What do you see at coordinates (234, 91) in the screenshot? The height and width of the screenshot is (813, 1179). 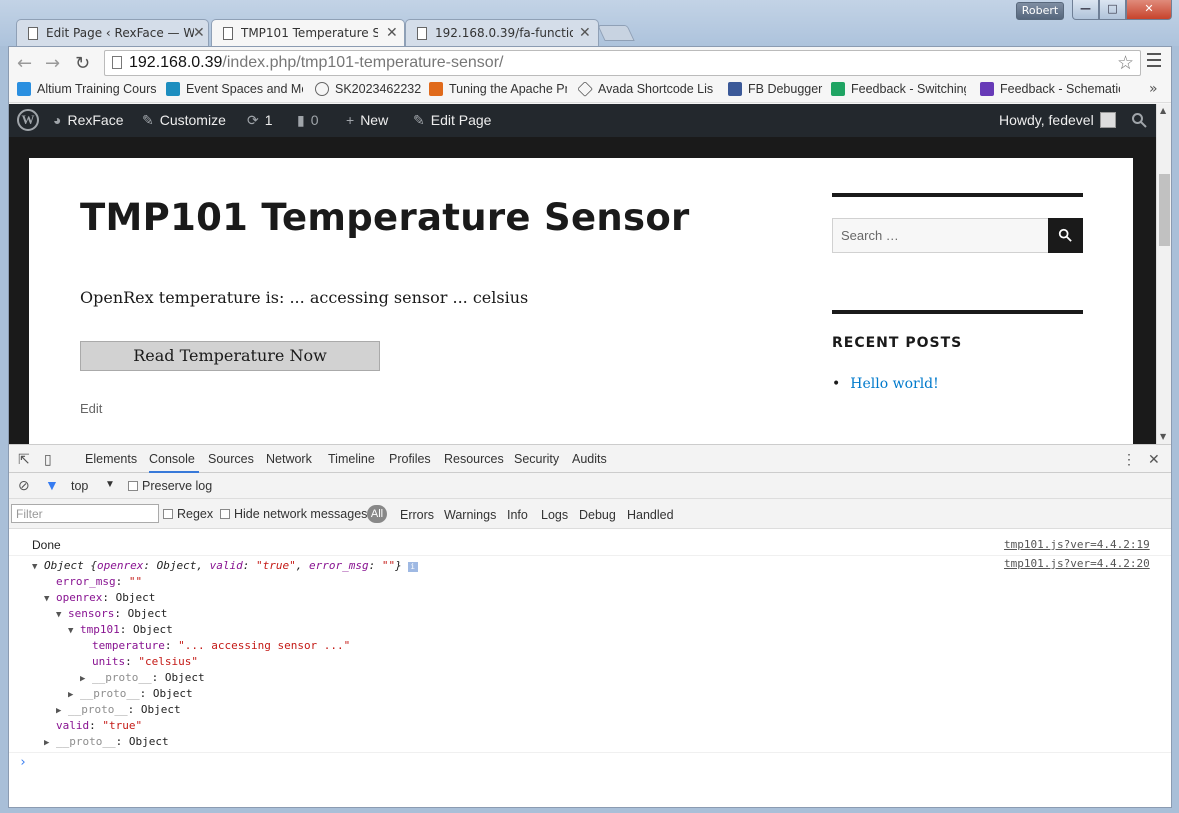 I see `bookmark-event-spaces: Event Spaces and Mee` at bounding box center [234, 91].